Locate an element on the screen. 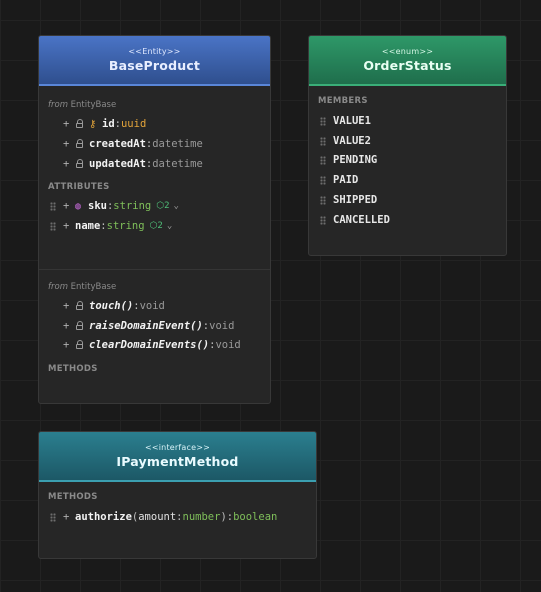 The width and height of the screenshot is (541, 592). method-row-raiseDomainEvent: + raiseDomainEvent(): void is located at coordinates (136, 326).